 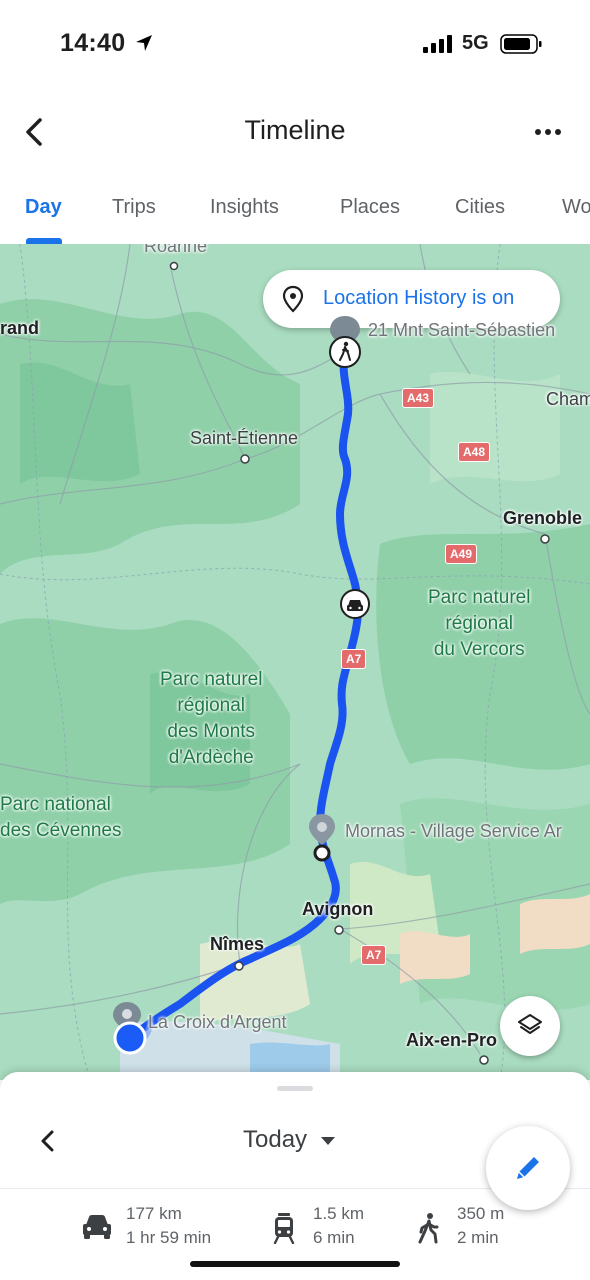 What do you see at coordinates (452, 1040) in the screenshot?
I see `label-aix: Aix-en-Pro` at bounding box center [452, 1040].